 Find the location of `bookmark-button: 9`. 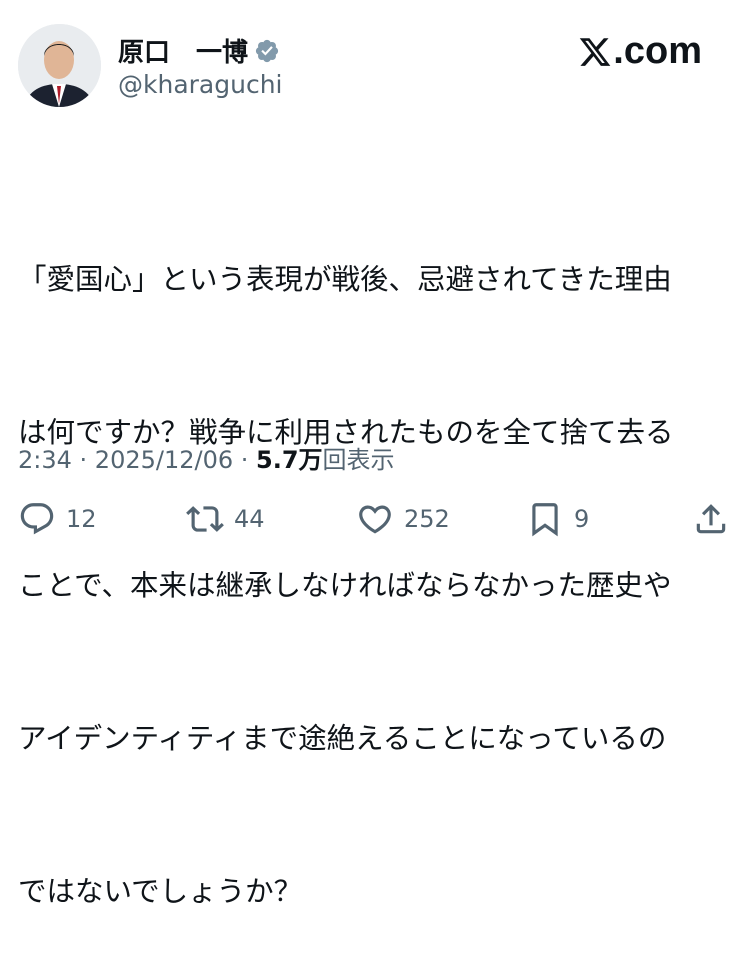

bookmark-button: 9 is located at coordinates (557, 519).